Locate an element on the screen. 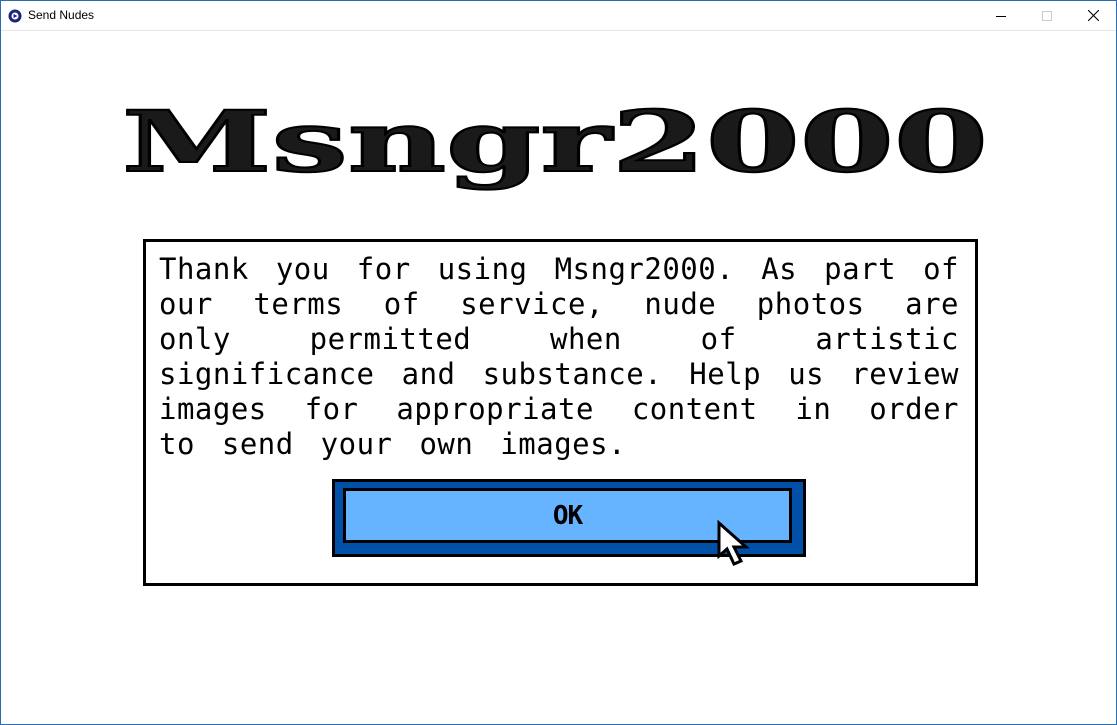 This screenshot has width=1117, height=725. arrow-pointer-icon is located at coordinates (733, 543).